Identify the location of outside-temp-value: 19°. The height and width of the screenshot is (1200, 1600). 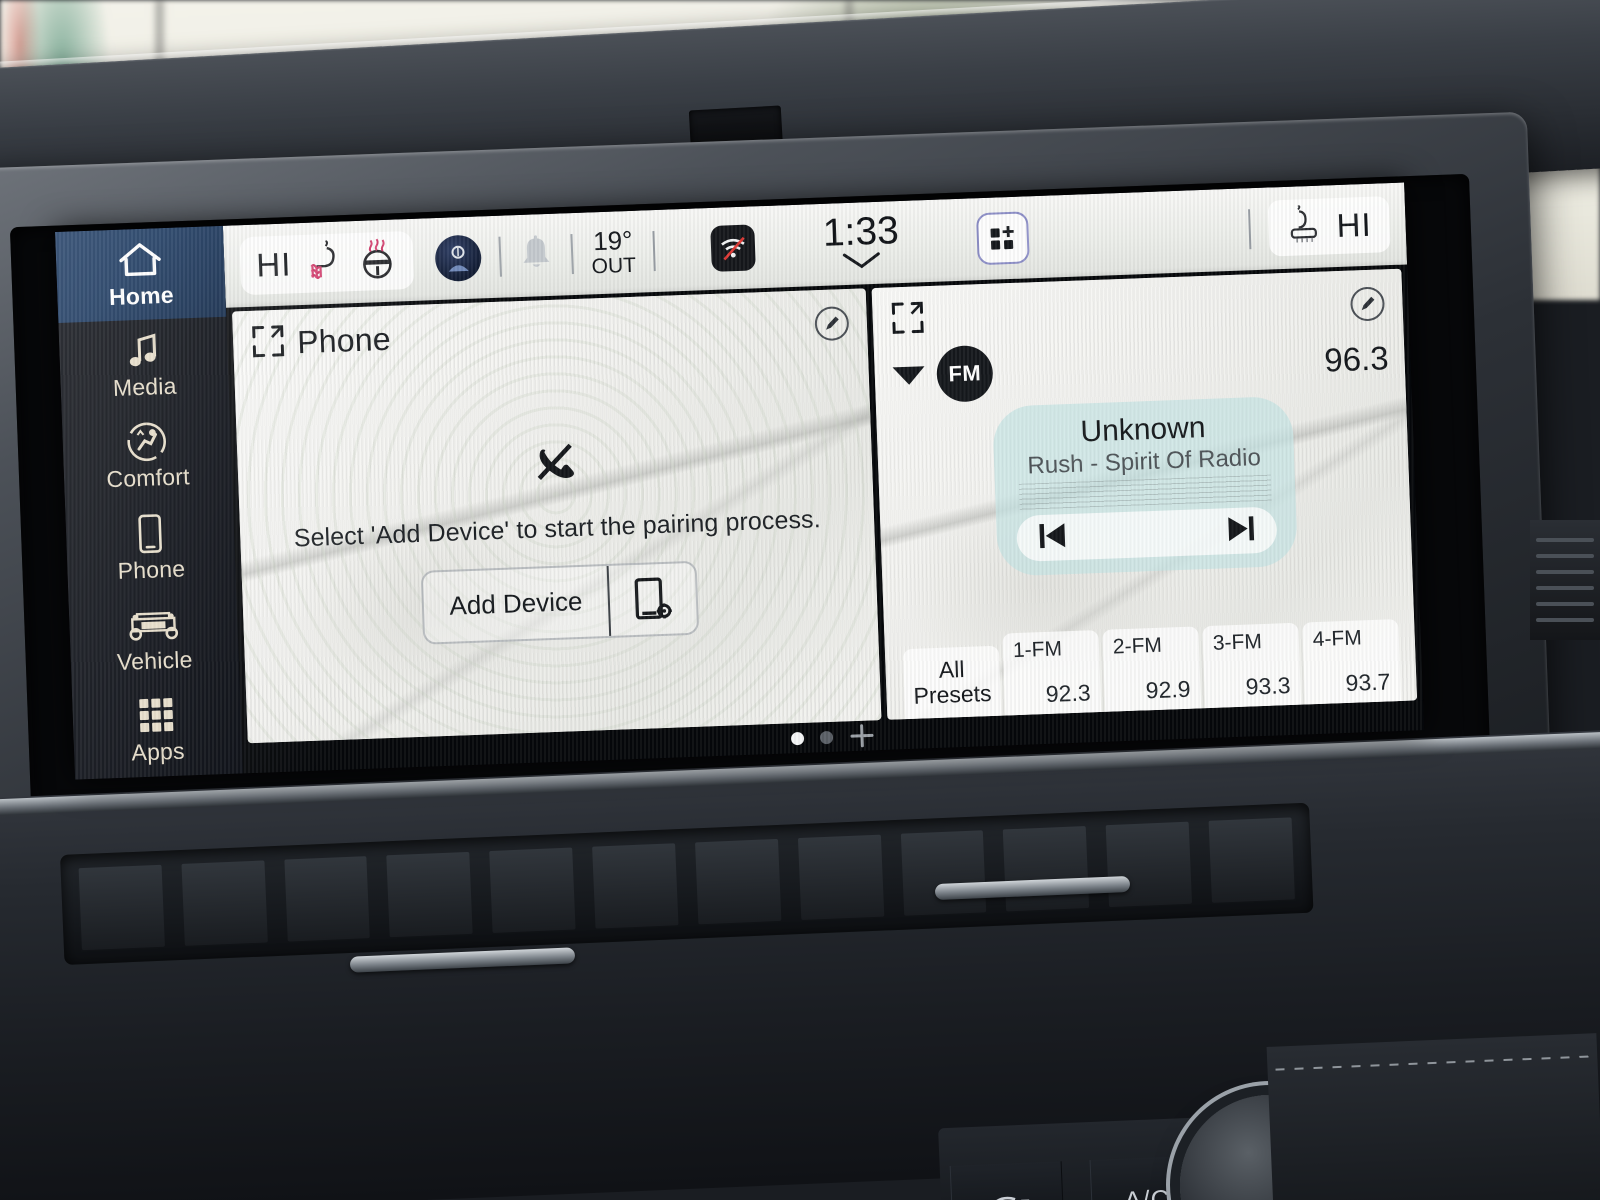
(613, 241).